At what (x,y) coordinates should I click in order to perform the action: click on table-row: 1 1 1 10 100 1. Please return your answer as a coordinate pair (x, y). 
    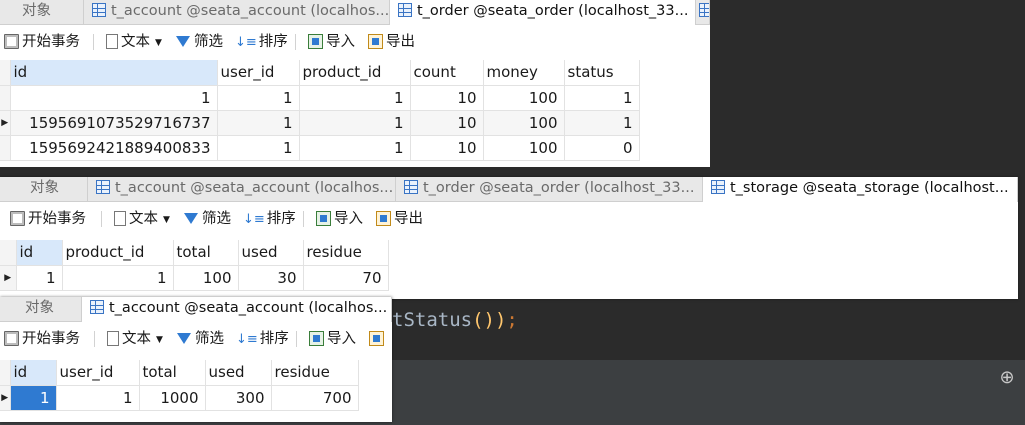
    Looking at the image, I should click on (320, 98).